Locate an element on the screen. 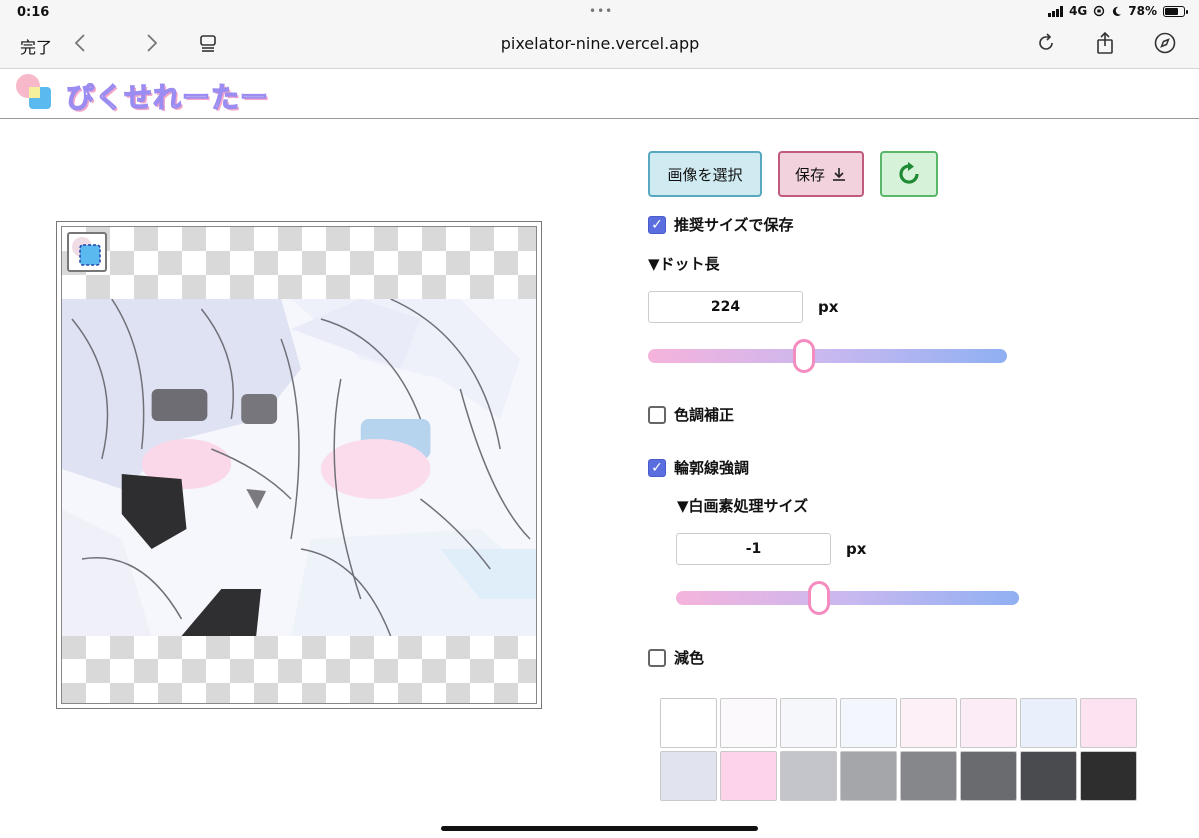 This screenshot has height=838, width=1199. white-pixel-size-slider is located at coordinates (847, 598).